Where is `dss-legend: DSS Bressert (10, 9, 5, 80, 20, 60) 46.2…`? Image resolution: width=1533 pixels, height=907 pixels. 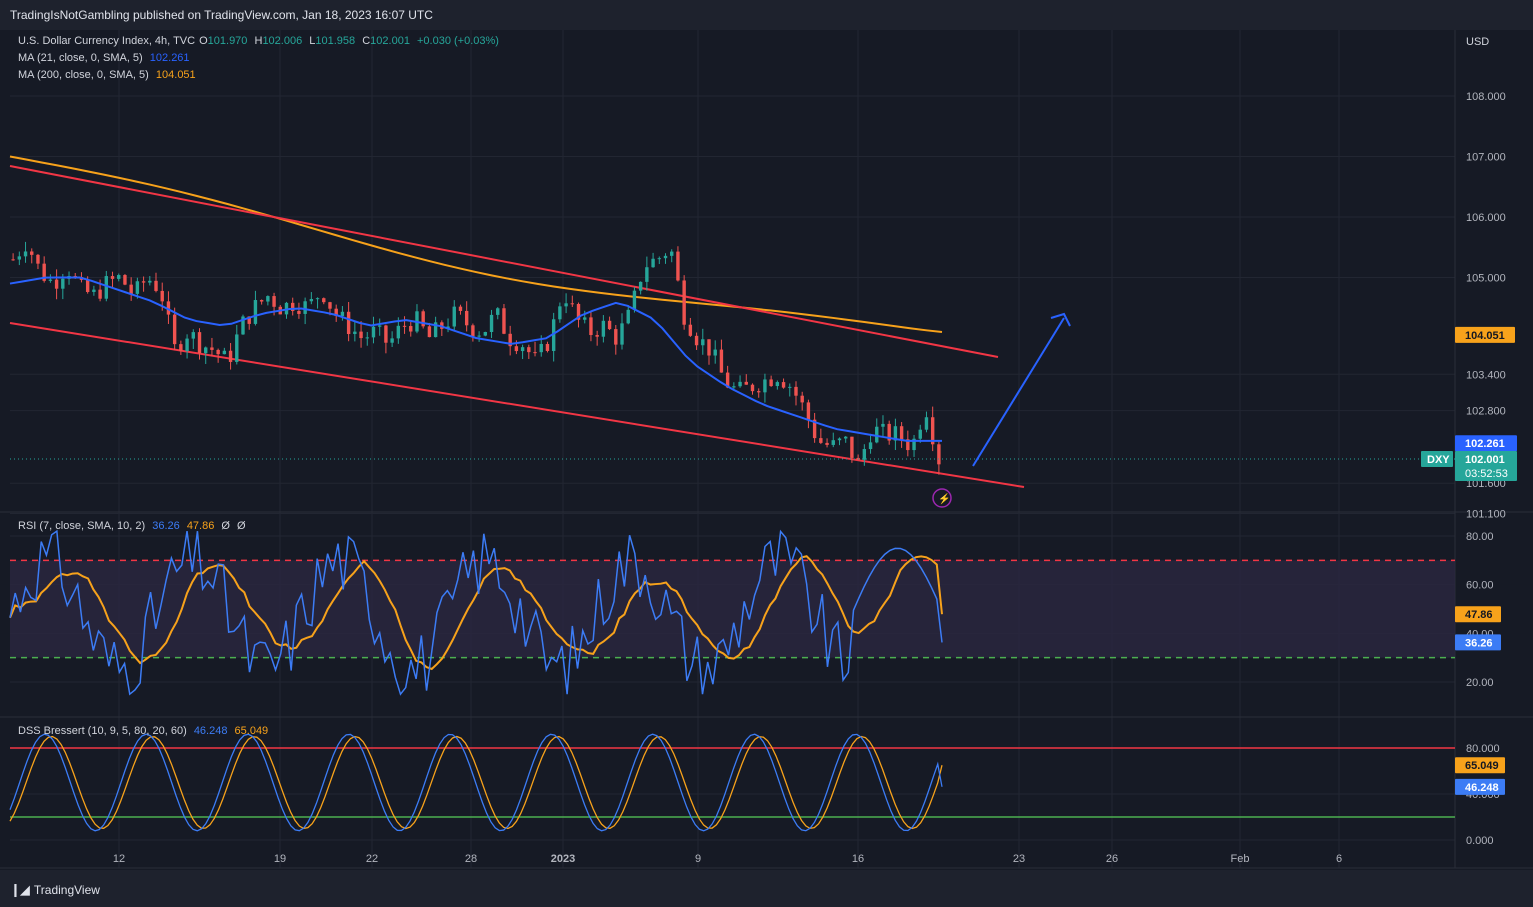
dss-legend: DSS Bressert (10, 9, 5, 80, 20, 60) 46.2… is located at coordinates (145, 731).